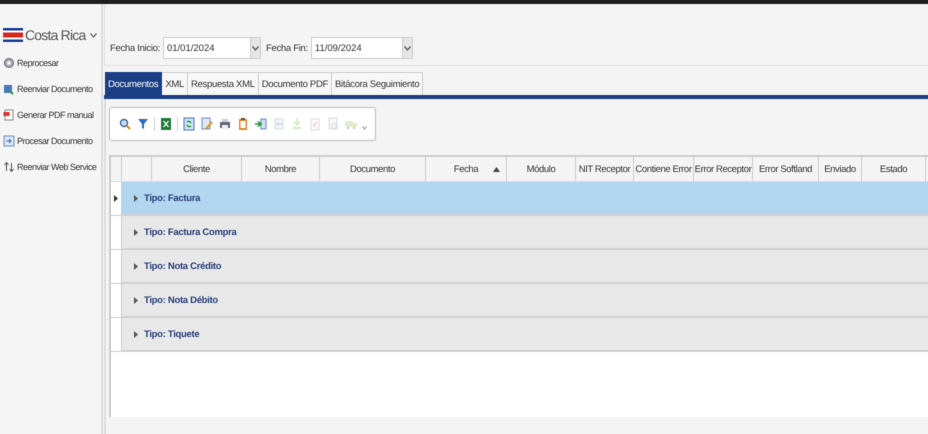  I want to click on filter-icon, so click(143, 124).